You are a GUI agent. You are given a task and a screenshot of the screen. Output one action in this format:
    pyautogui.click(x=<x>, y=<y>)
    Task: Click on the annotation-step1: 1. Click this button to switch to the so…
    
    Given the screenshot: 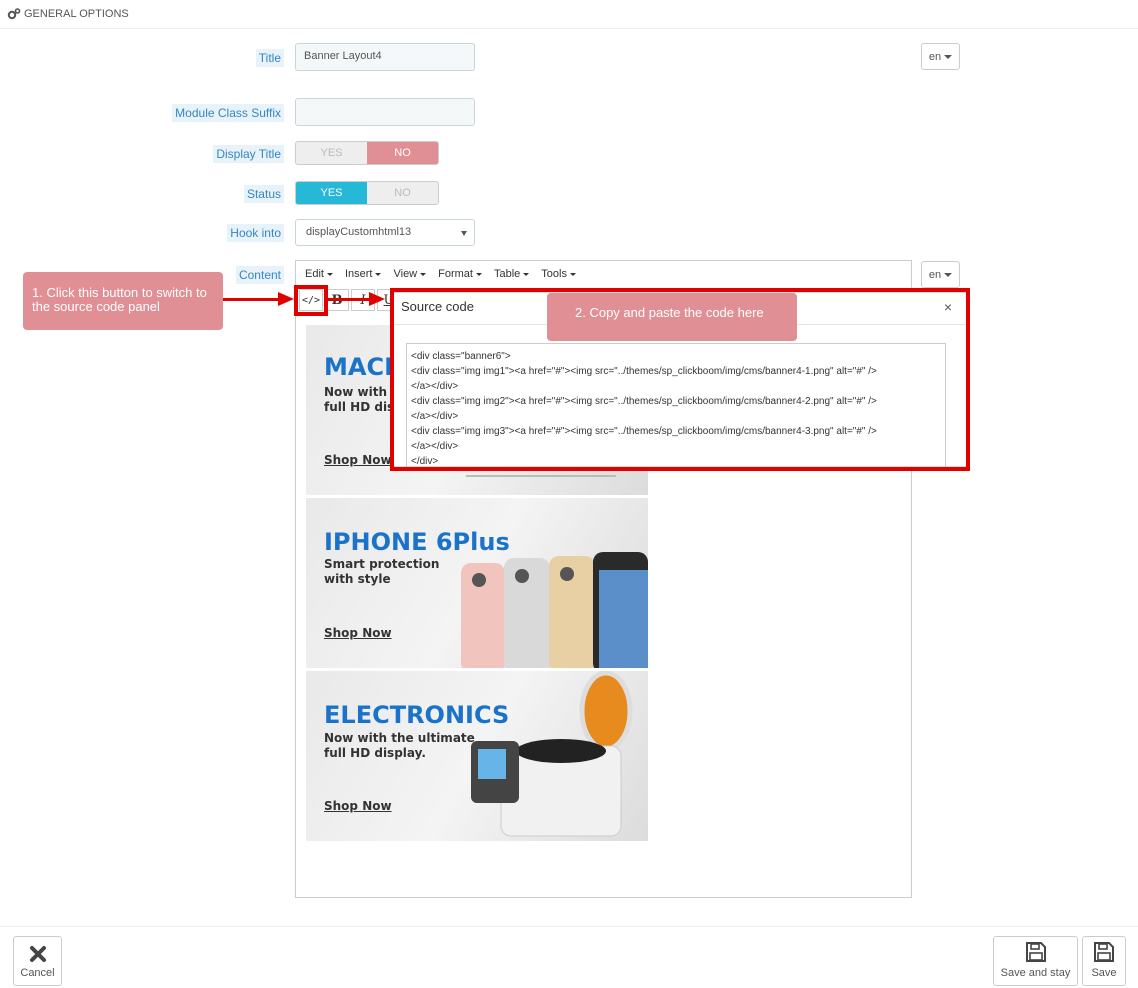 What is the action you would take?
    pyautogui.click(x=123, y=301)
    